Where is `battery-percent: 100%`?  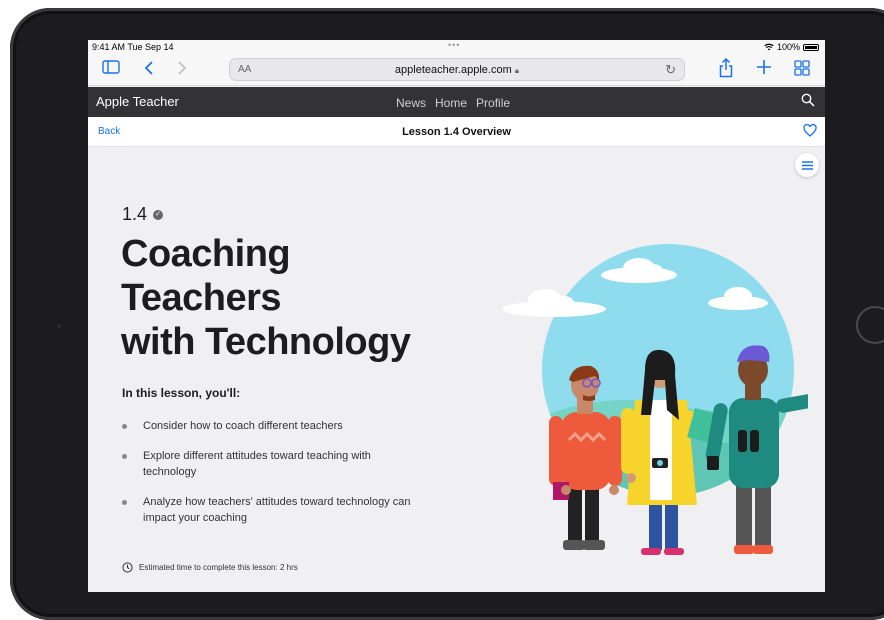 battery-percent: 100% is located at coordinates (788, 47).